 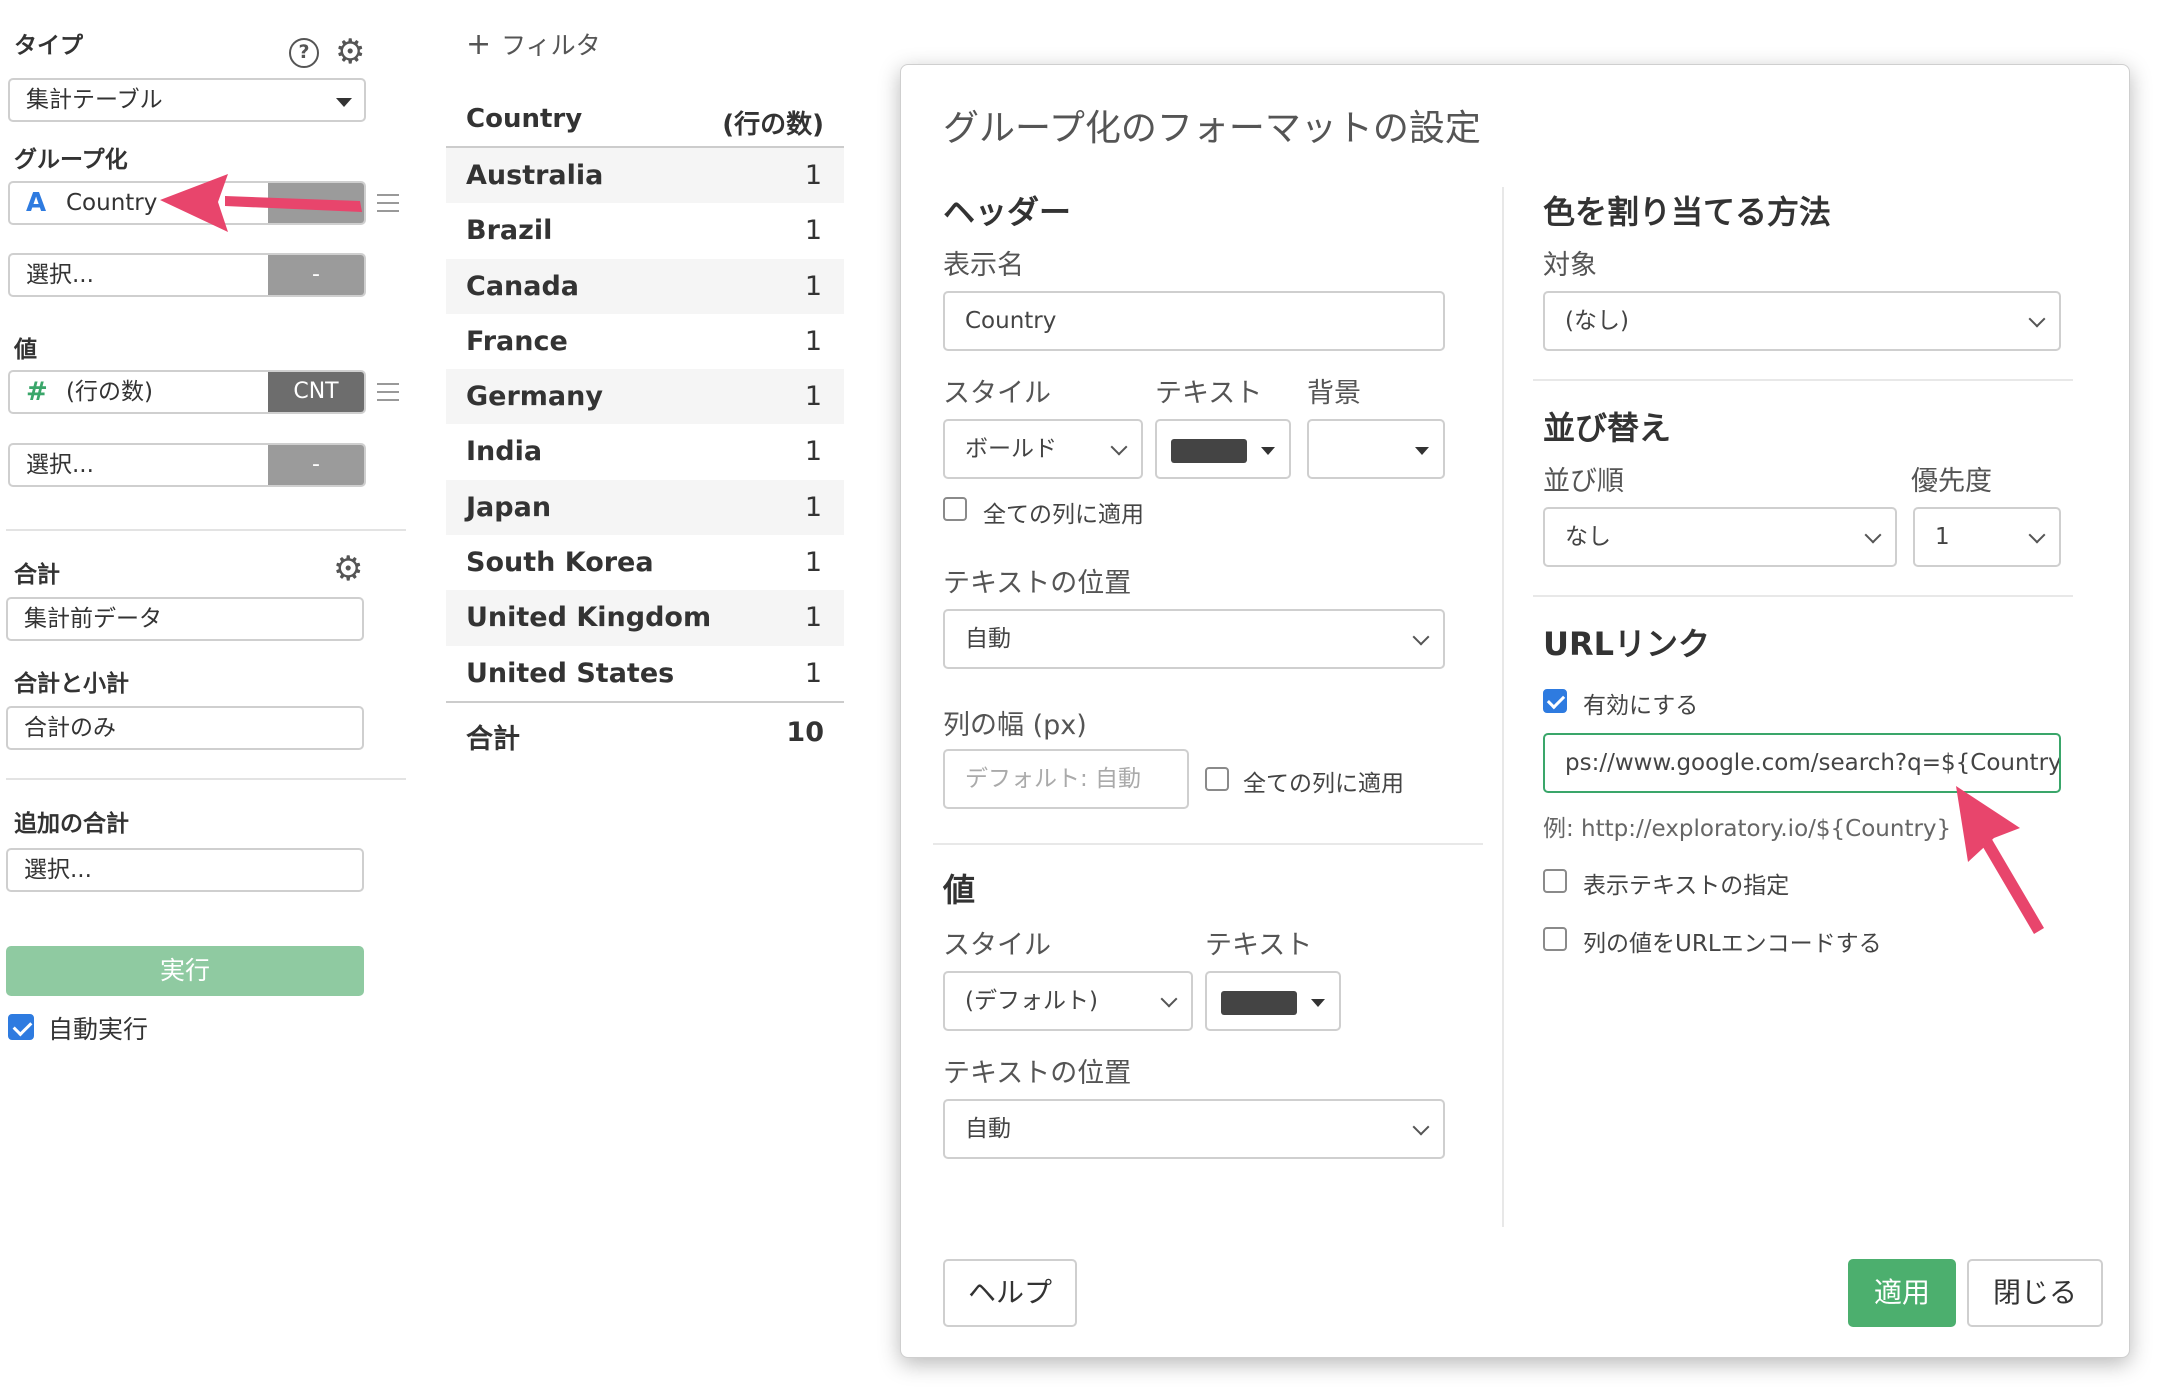 I want to click on url-enable-checkbox, so click(x=1555, y=701).